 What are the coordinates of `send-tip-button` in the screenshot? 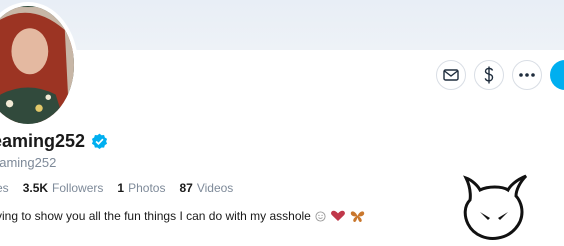 It's located at (489, 75).